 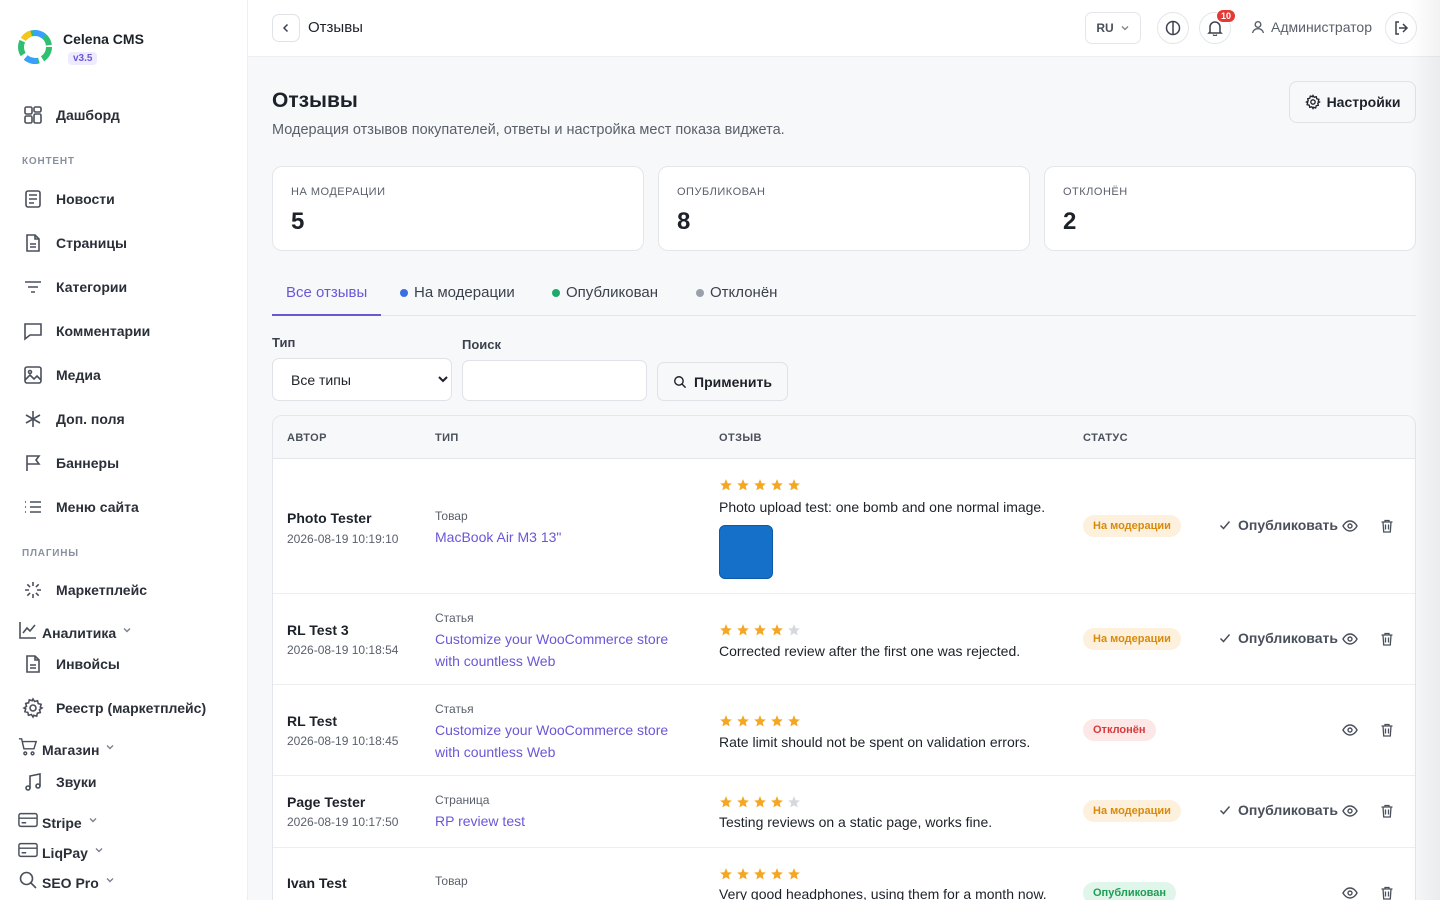 What do you see at coordinates (317, 883) in the screenshot?
I see `review-author: Ivan Test` at bounding box center [317, 883].